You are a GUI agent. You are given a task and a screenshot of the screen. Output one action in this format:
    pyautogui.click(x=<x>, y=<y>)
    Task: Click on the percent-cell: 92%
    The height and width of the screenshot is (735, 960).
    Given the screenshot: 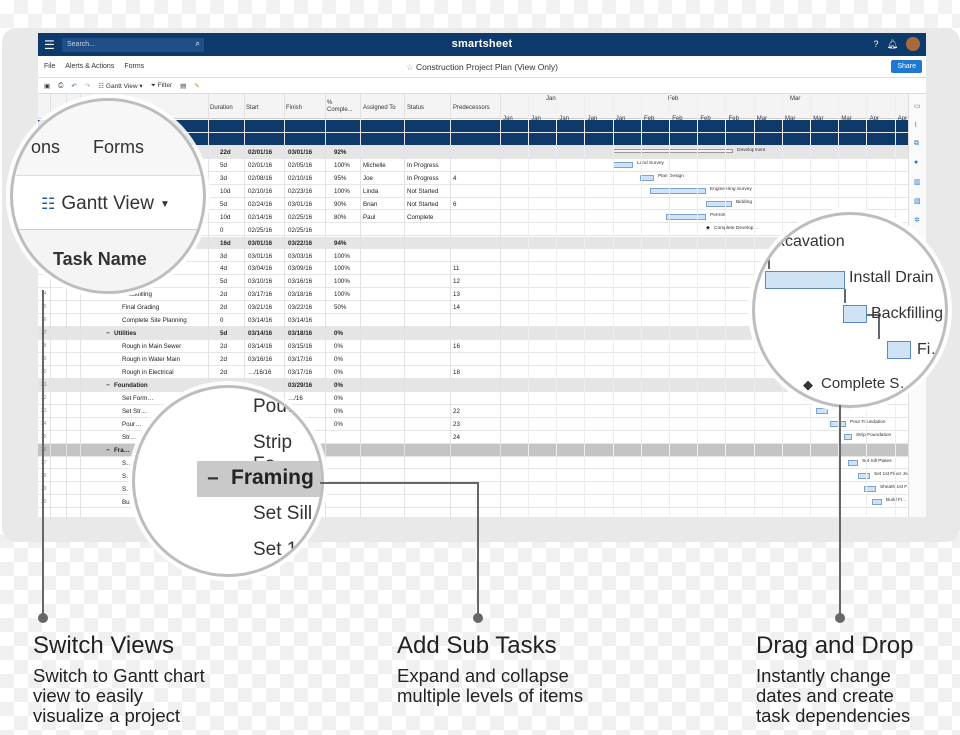 What is the action you would take?
    pyautogui.click(x=340, y=152)
    